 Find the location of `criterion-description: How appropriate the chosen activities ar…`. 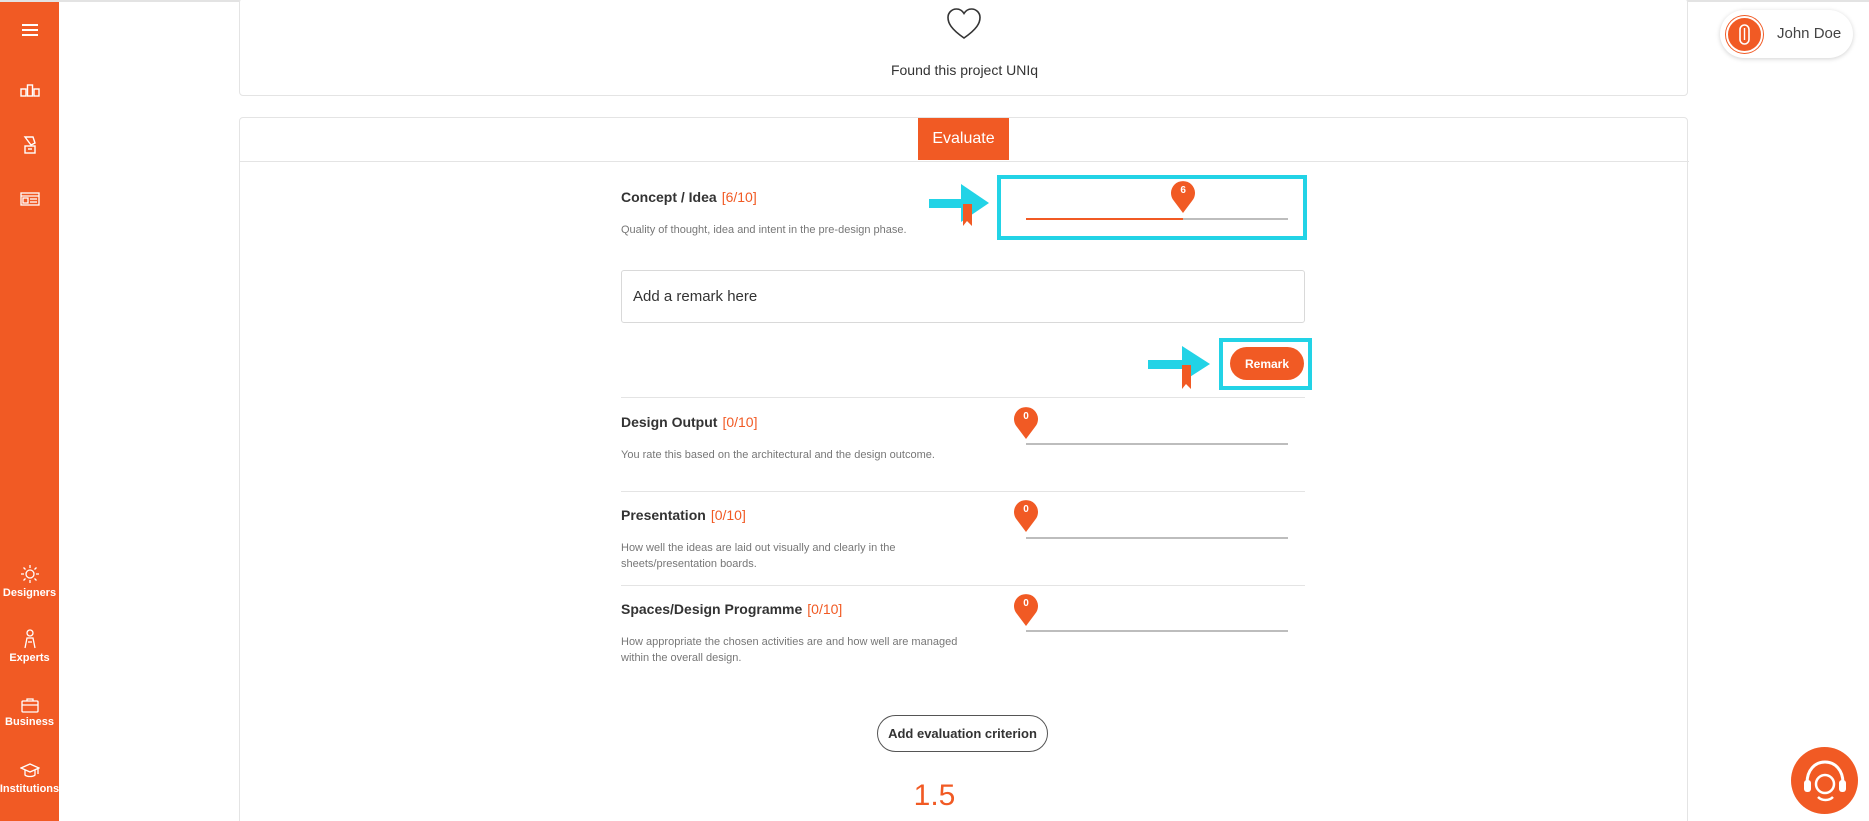

criterion-description: How appropriate the chosen activities ar… is located at coordinates (789, 650).